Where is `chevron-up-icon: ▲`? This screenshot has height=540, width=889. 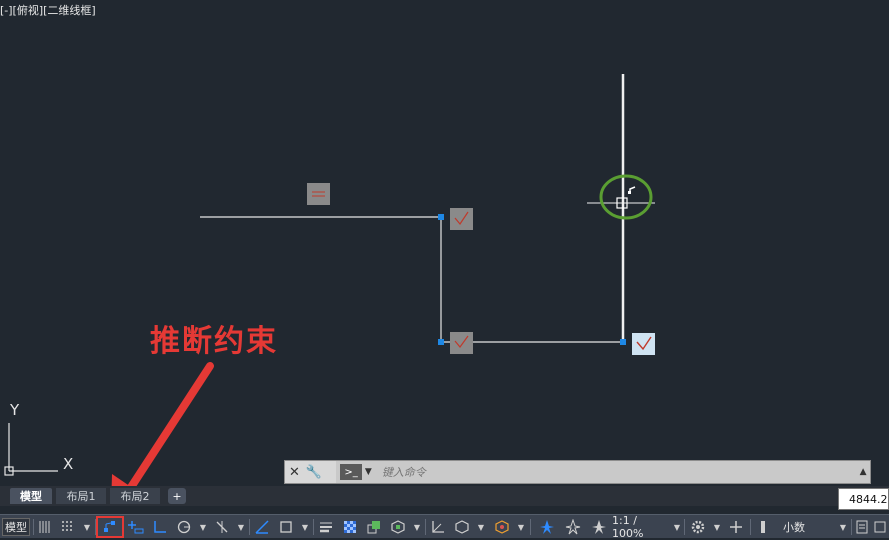 chevron-up-icon: ▲ is located at coordinates (863, 472).